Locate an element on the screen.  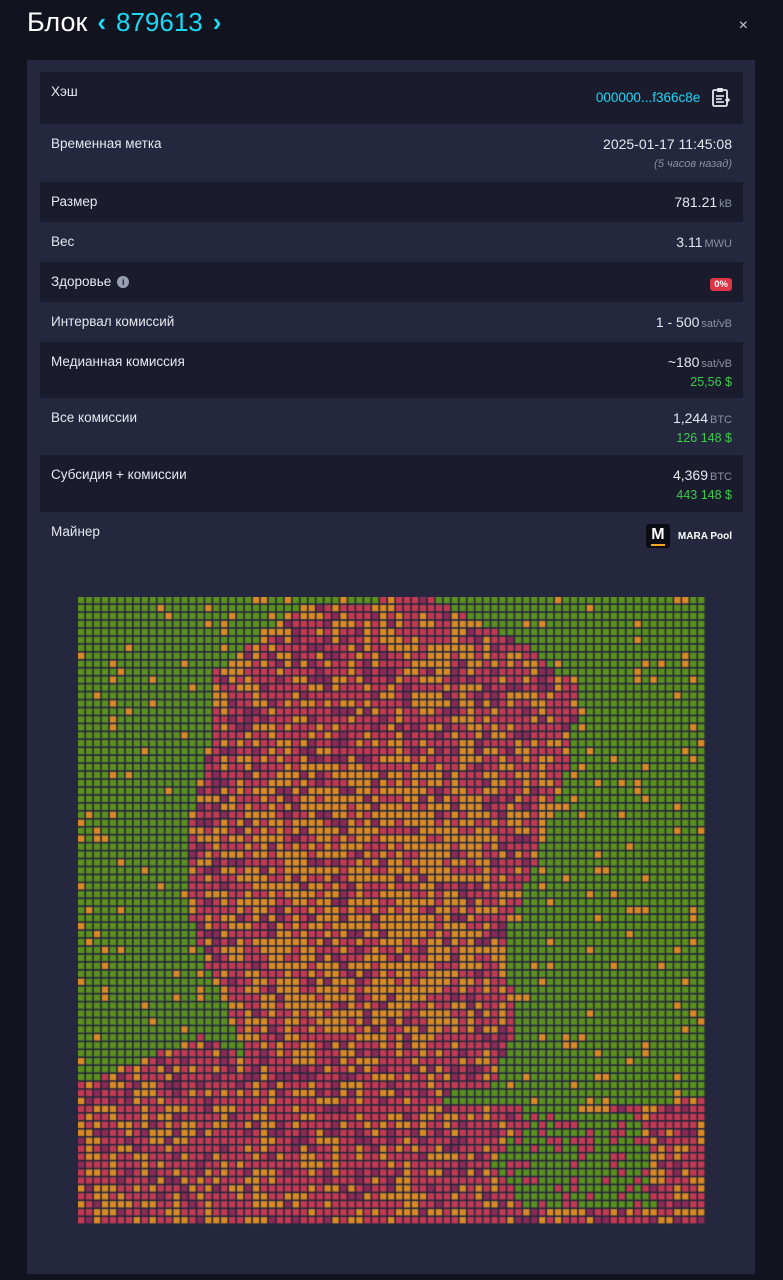
total-fees-usd: 126 148 $ is located at coordinates (704, 438).